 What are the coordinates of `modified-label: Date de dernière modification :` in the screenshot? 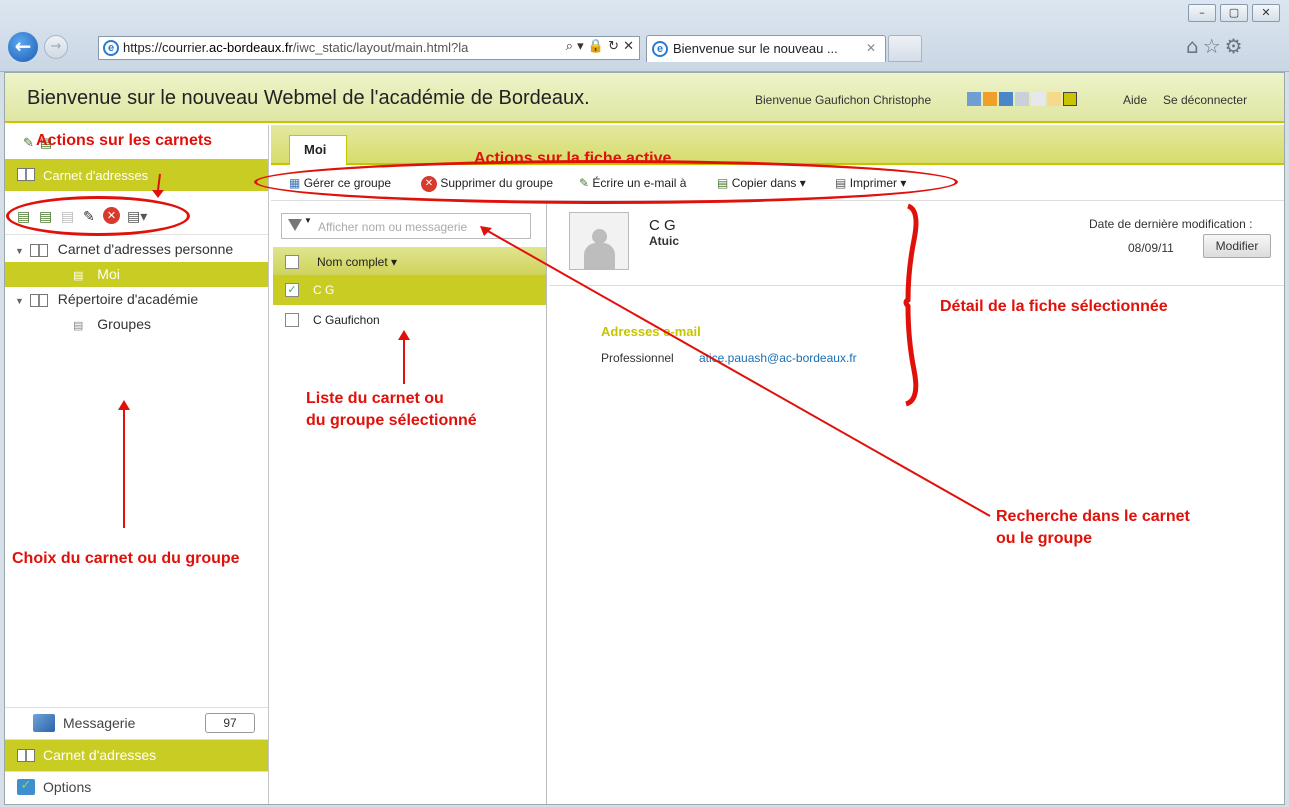 It's located at (1171, 224).